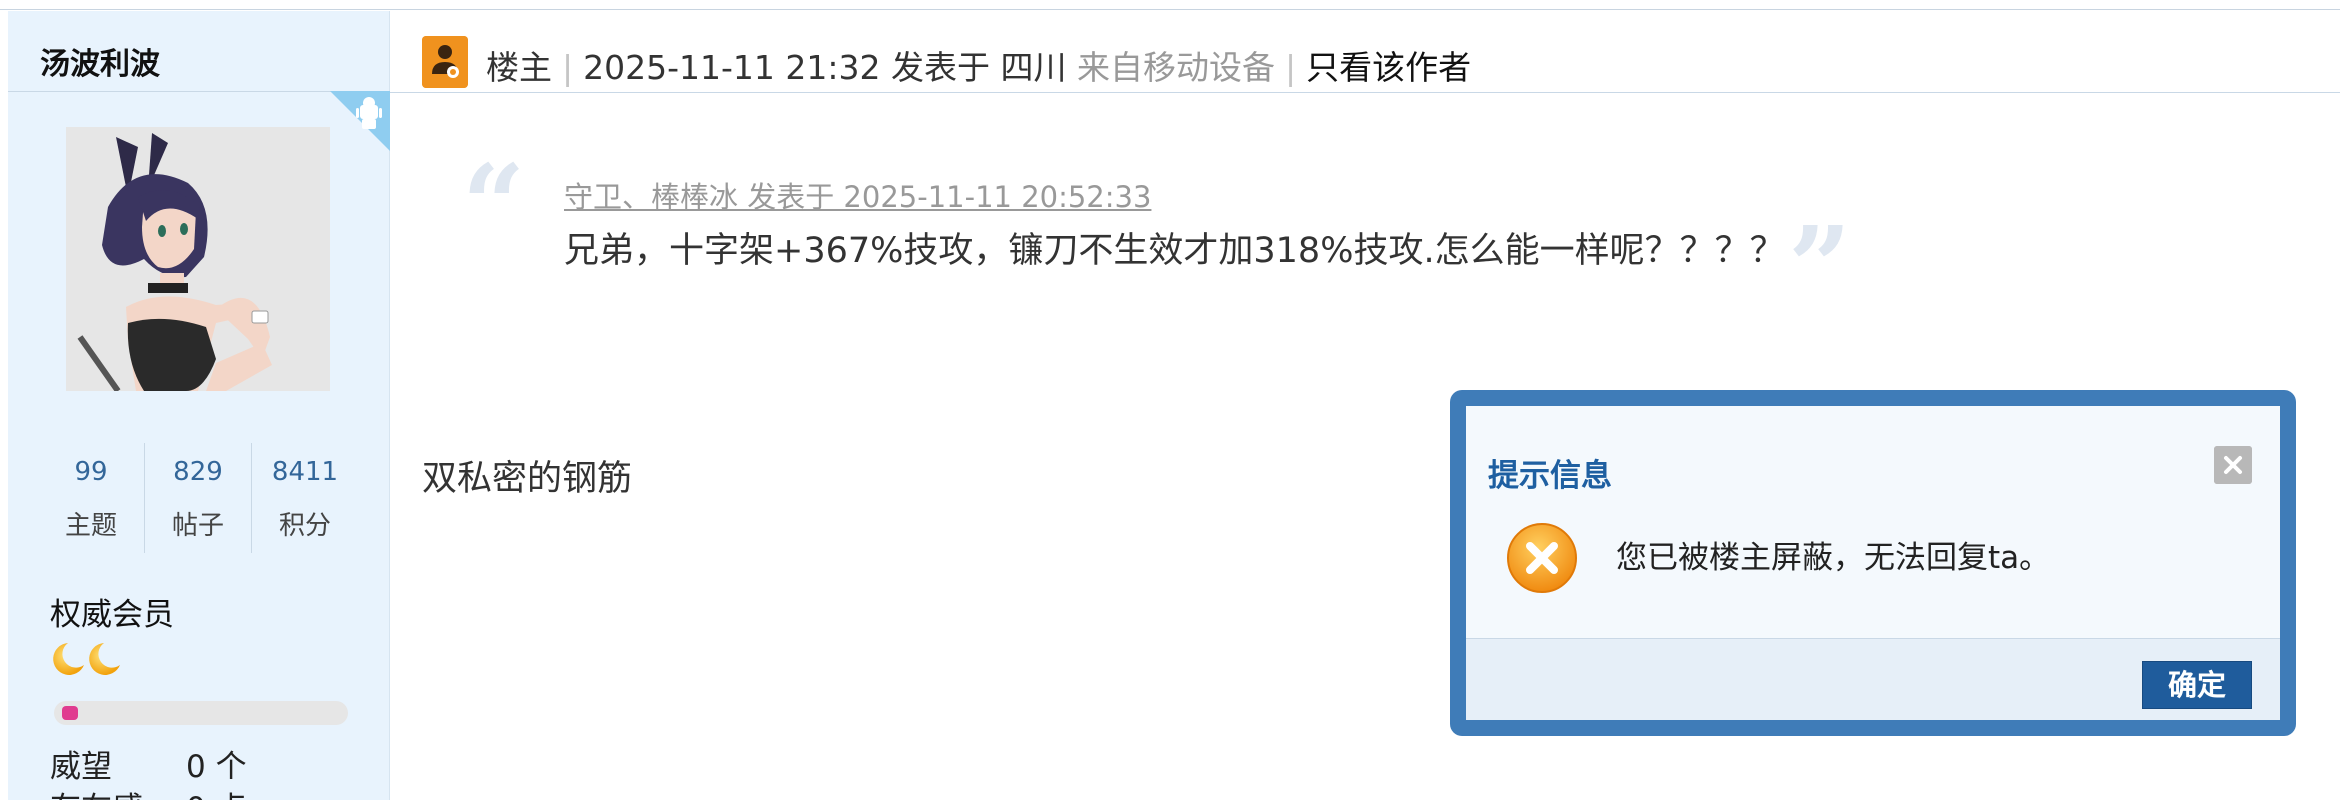 This screenshot has width=2340, height=800. What do you see at coordinates (112, 615) in the screenshot?
I see `author-rank: 权威会员` at bounding box center [112, 615].